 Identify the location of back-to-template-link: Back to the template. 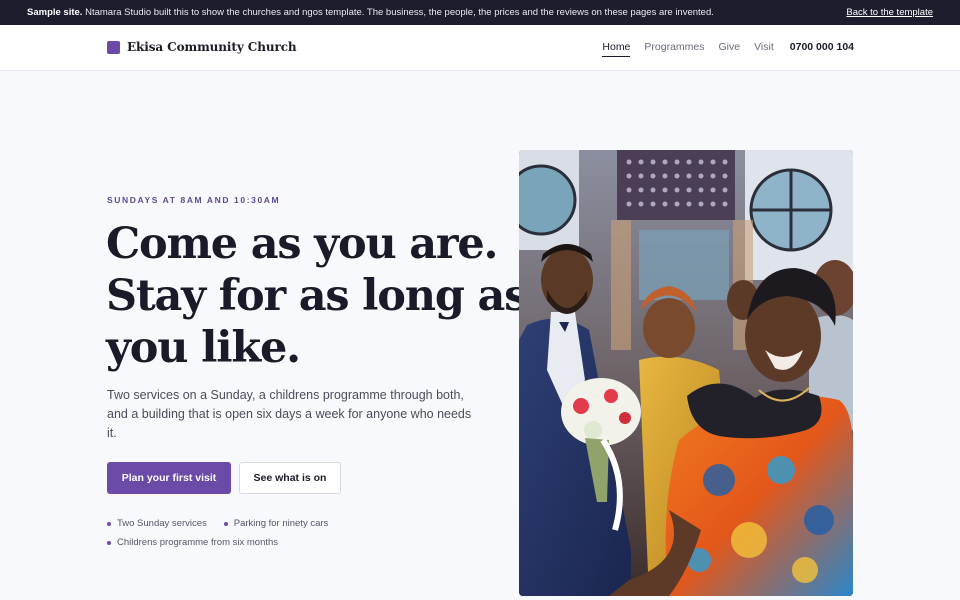
(889, 12).